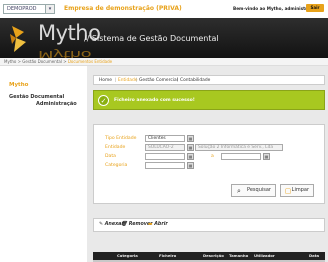 The width and height of the screenshot is (328, 262). Describe the element at coordinates (209, 225) in the screenshot. I see `action-bar: ✎ Anexar 🗑 Remover ▬ Abrir` at that location.